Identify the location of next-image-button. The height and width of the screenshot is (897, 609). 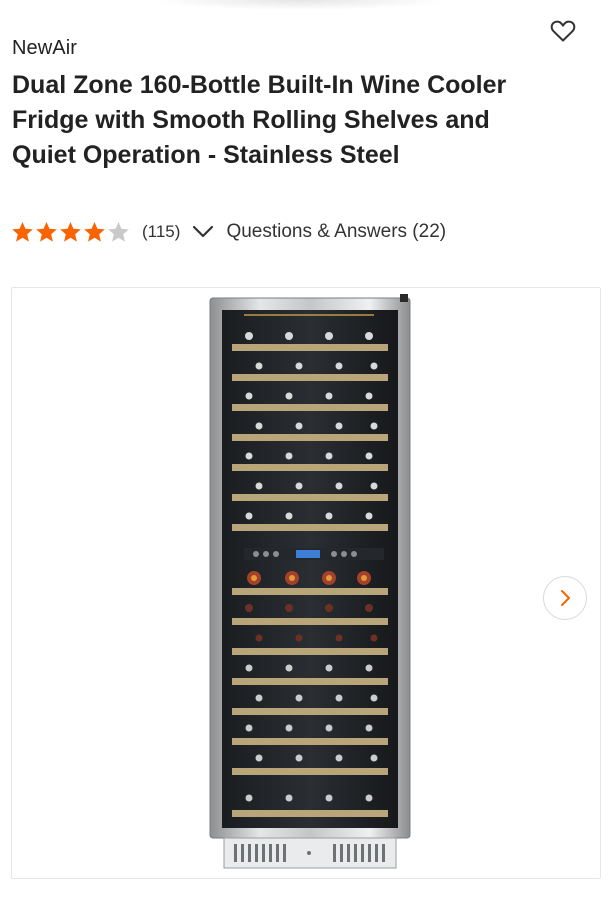
(565, 598).